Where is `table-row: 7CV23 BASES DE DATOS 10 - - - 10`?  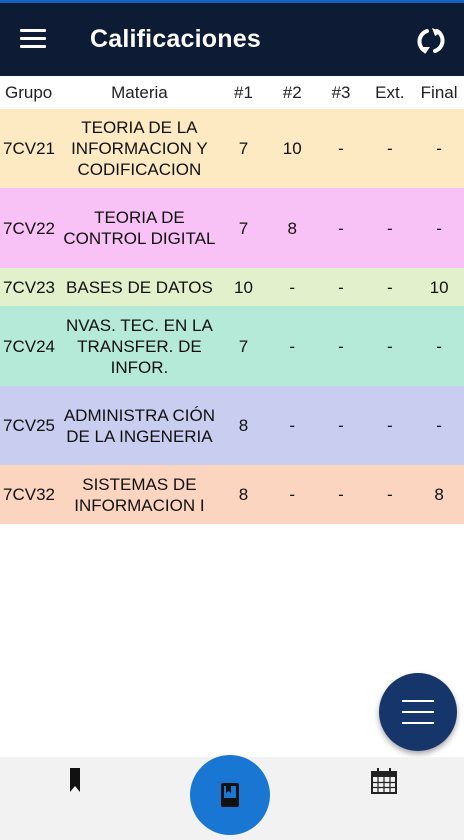
table-row: 7CV23 BASES DE DATOS 10 - - - 10 is located at coordinates (232, 287).